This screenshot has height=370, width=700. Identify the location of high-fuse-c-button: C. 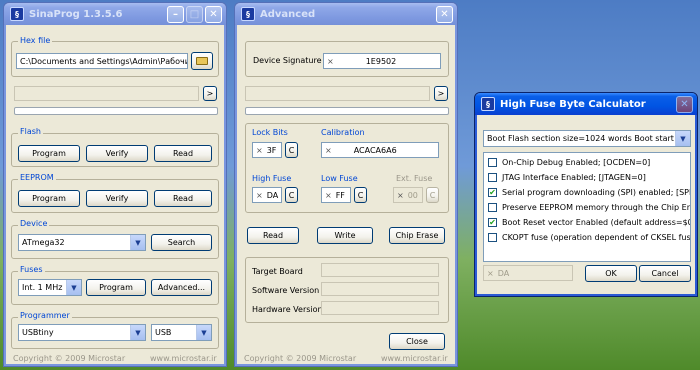
(291, 195).